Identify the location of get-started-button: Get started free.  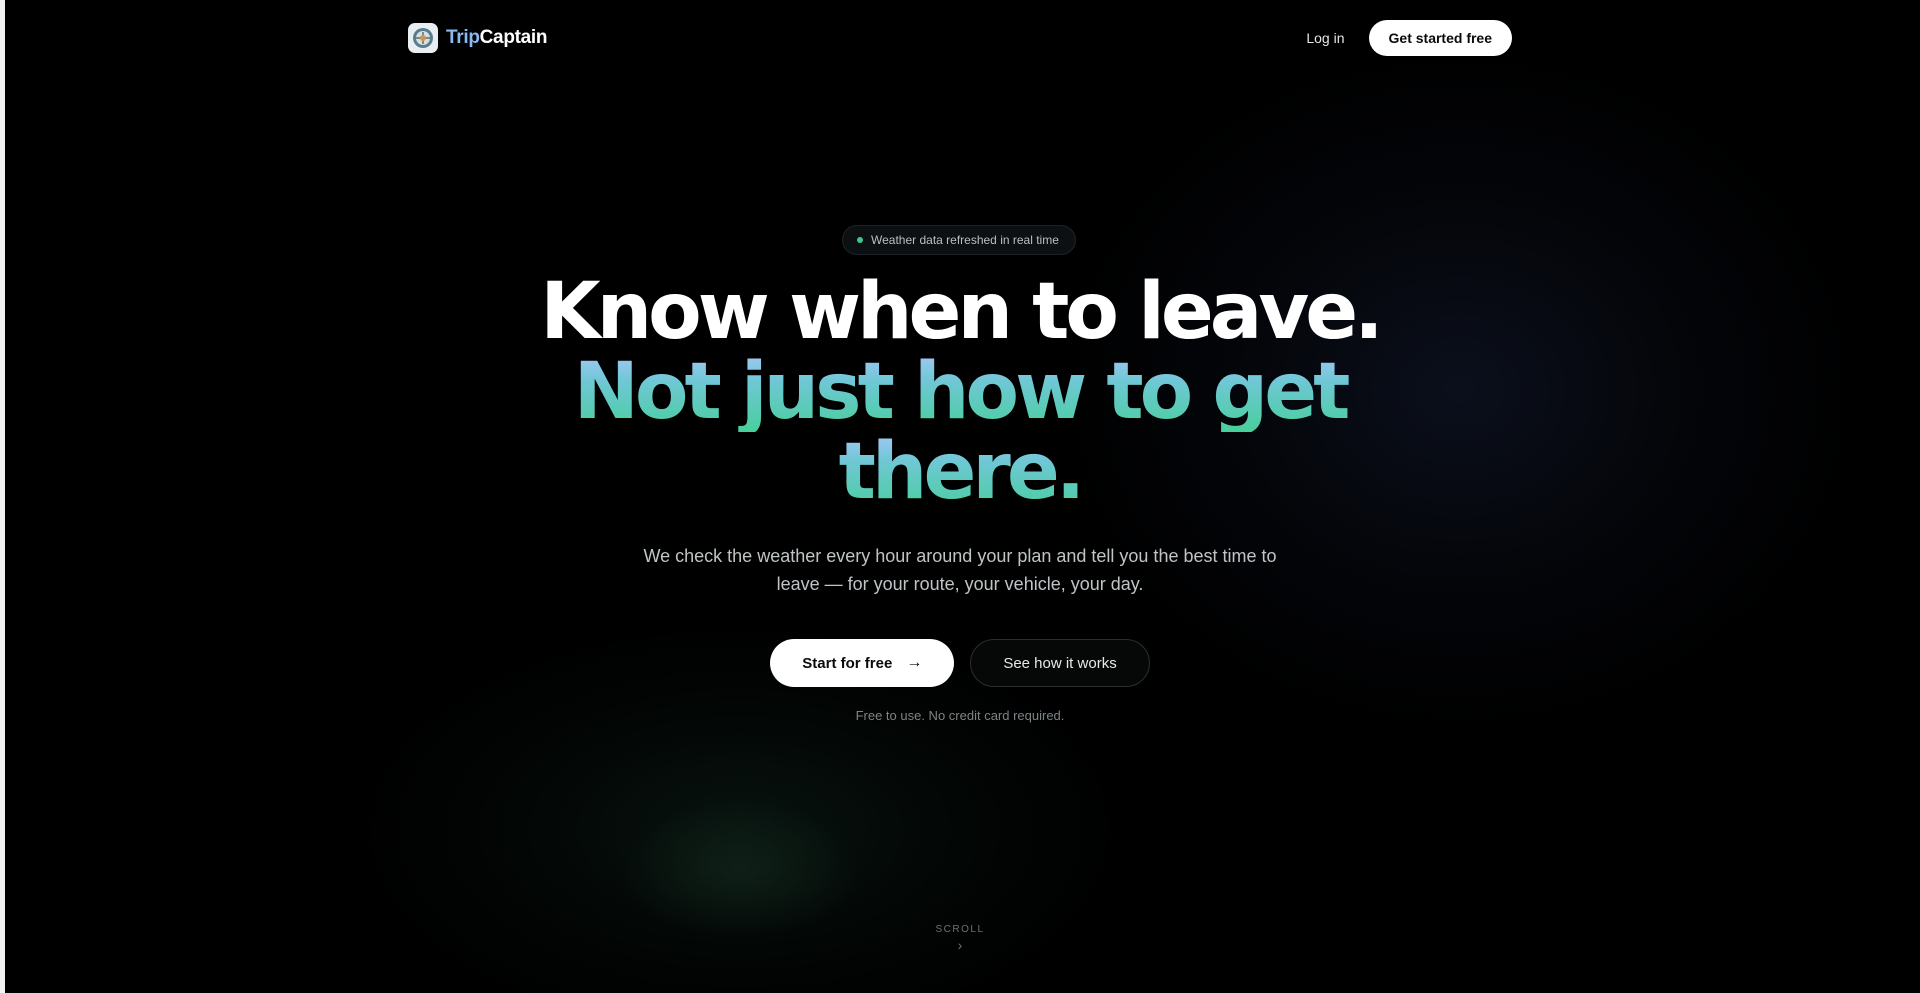
(1440, 38).